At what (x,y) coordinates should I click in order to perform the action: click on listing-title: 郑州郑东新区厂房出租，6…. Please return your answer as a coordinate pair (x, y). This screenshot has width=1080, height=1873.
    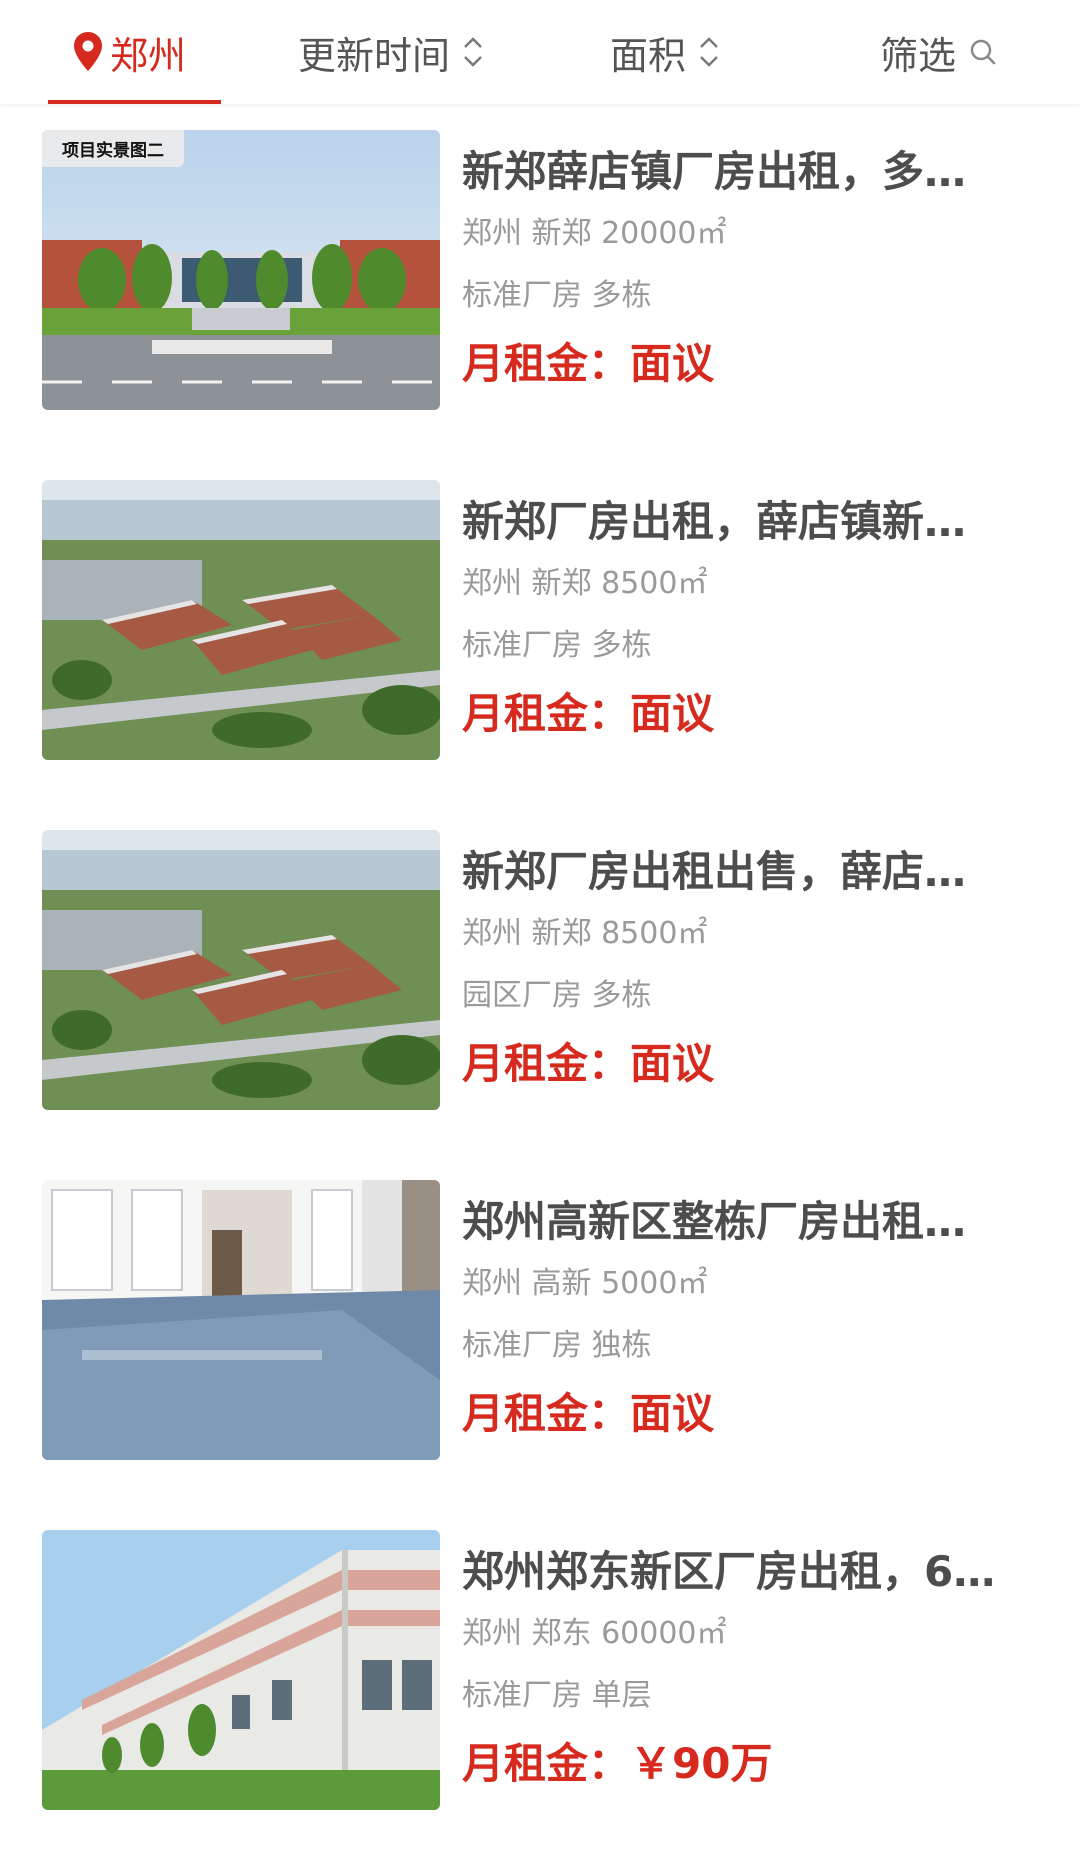
    Looking at the image, I should click on (762, 1572).